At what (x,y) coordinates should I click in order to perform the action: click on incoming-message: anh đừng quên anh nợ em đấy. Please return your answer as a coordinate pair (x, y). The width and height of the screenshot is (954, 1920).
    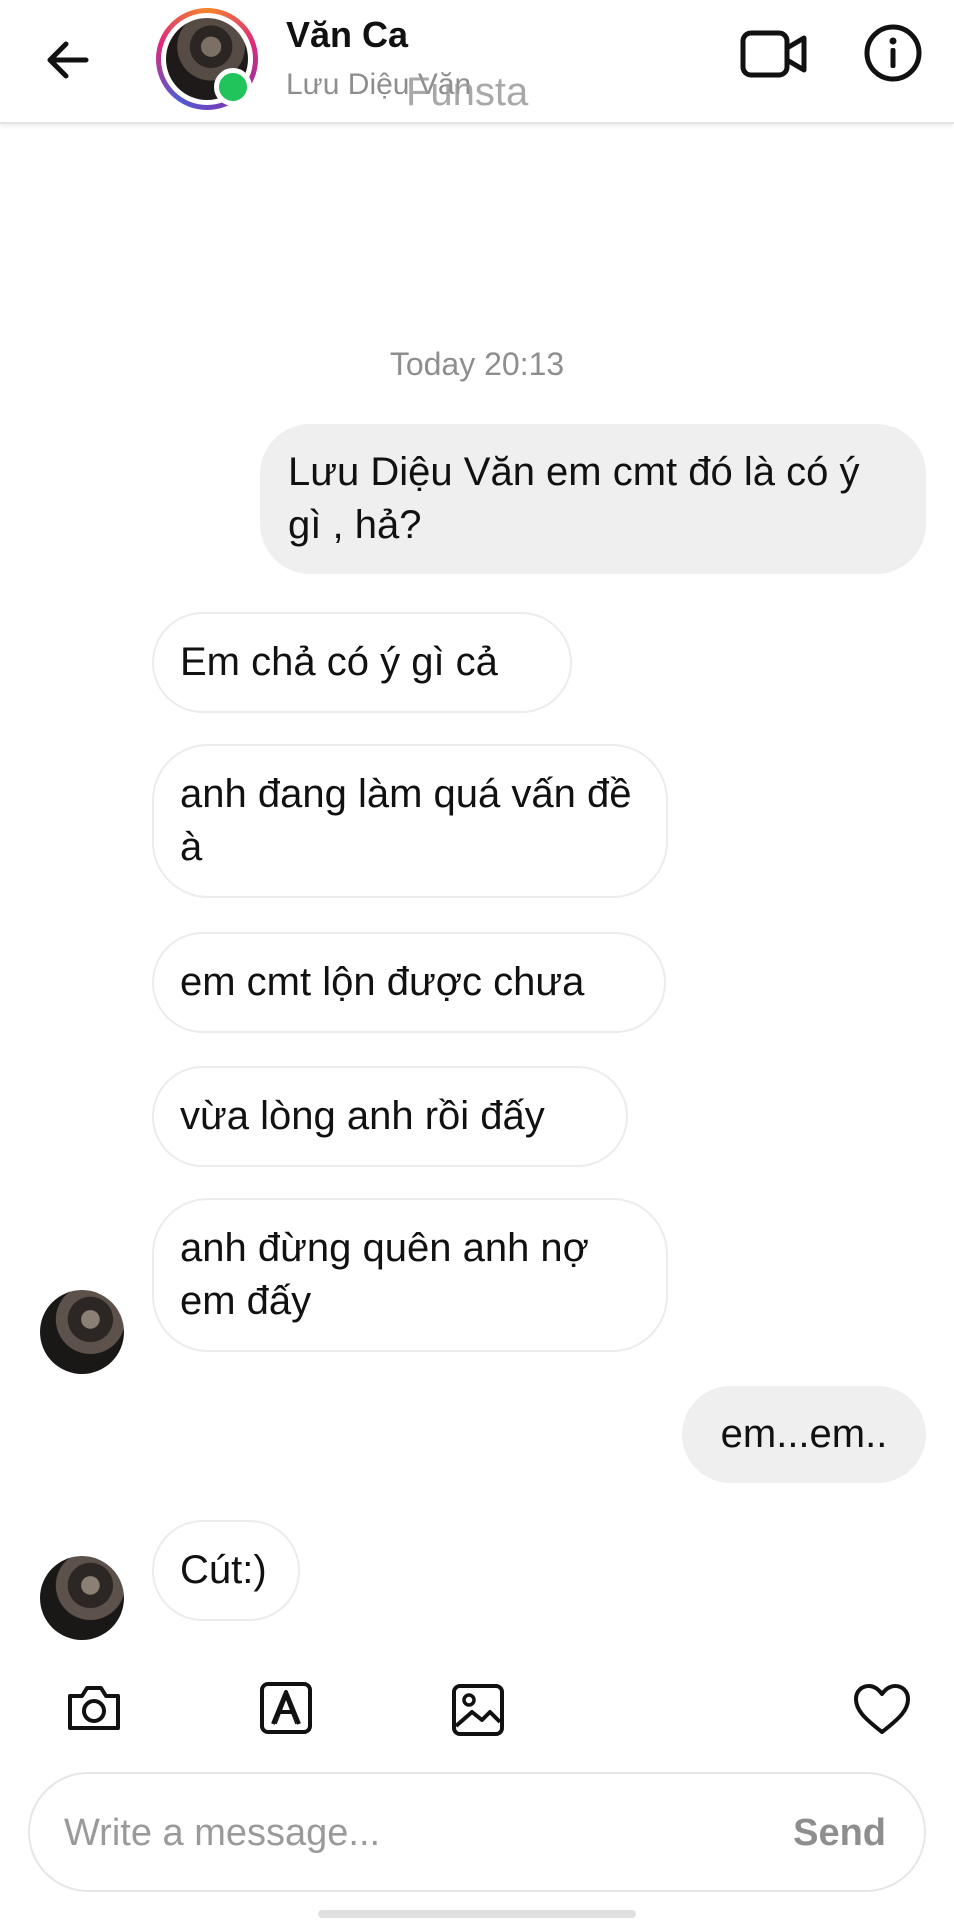
    Looking at the image, I should click on (410, 1275).